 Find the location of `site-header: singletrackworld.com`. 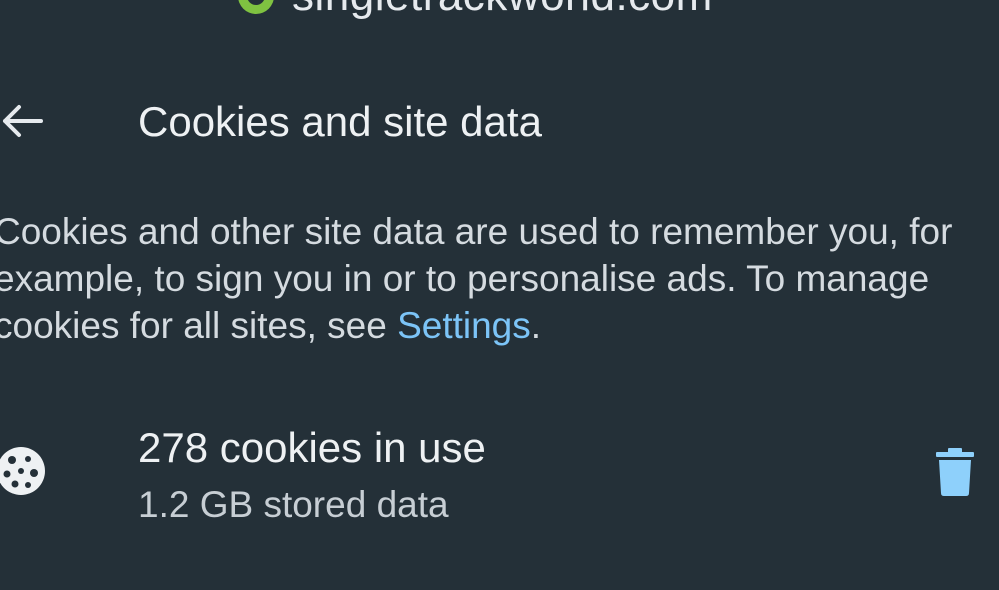

site-header: singletrackworld.com is located at coordinates (474, 10).